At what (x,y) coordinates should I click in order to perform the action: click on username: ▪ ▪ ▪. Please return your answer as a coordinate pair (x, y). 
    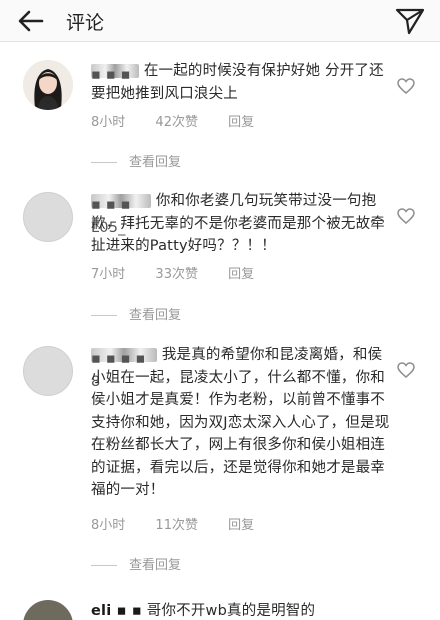
    Looking at the image, I should click on (115, 73).